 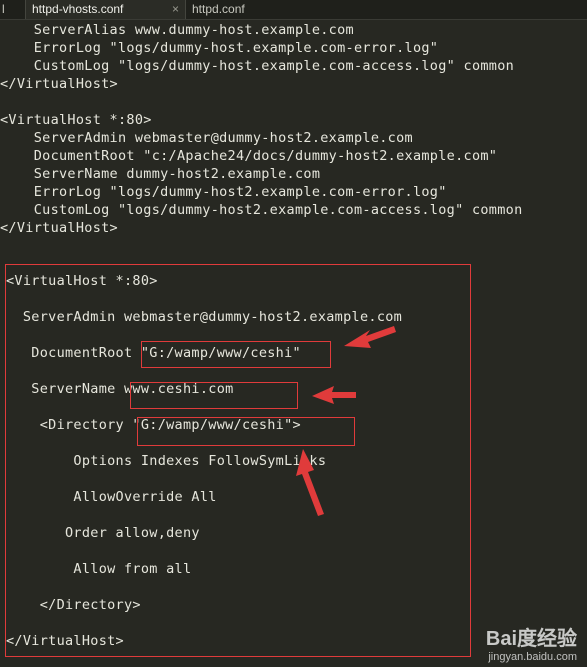 I want to click on code-line: ServerName dummy-host2.example.com, so click(x=160, y=174).